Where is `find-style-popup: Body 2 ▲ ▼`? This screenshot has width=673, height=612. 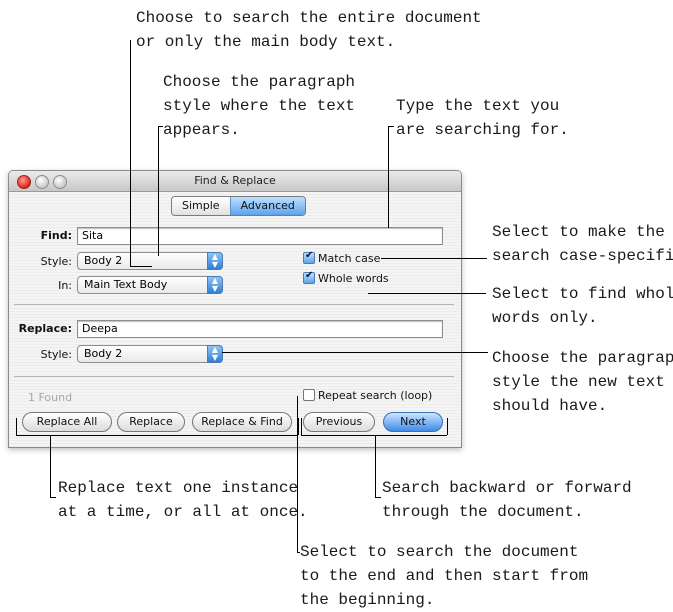 find-style-popup: Body 2 ▲ ▼ is located at coordinates (150, 261).